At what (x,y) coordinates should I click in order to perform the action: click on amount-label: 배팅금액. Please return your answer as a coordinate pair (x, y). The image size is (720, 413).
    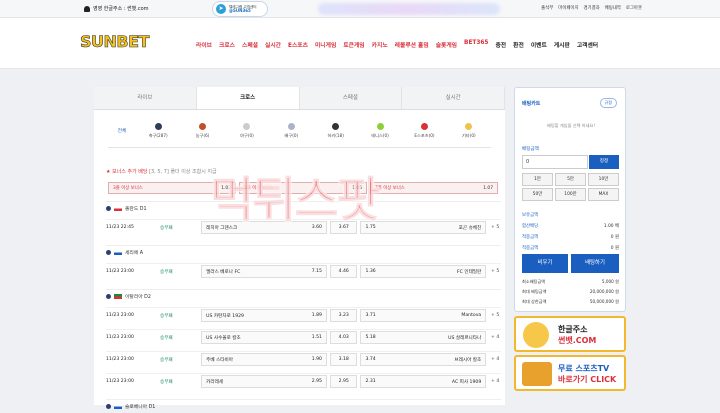
    Looking at the image, I should click on (530, 149).